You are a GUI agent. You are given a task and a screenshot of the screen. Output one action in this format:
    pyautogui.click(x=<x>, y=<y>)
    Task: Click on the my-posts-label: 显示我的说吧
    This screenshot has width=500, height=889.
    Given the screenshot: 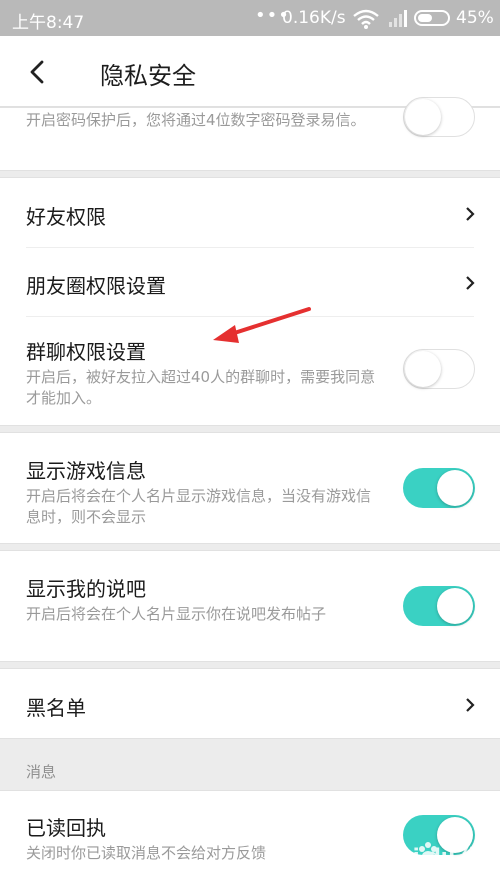 What is the action you would take?
    pyautogui.click(x=86, y=589)
    